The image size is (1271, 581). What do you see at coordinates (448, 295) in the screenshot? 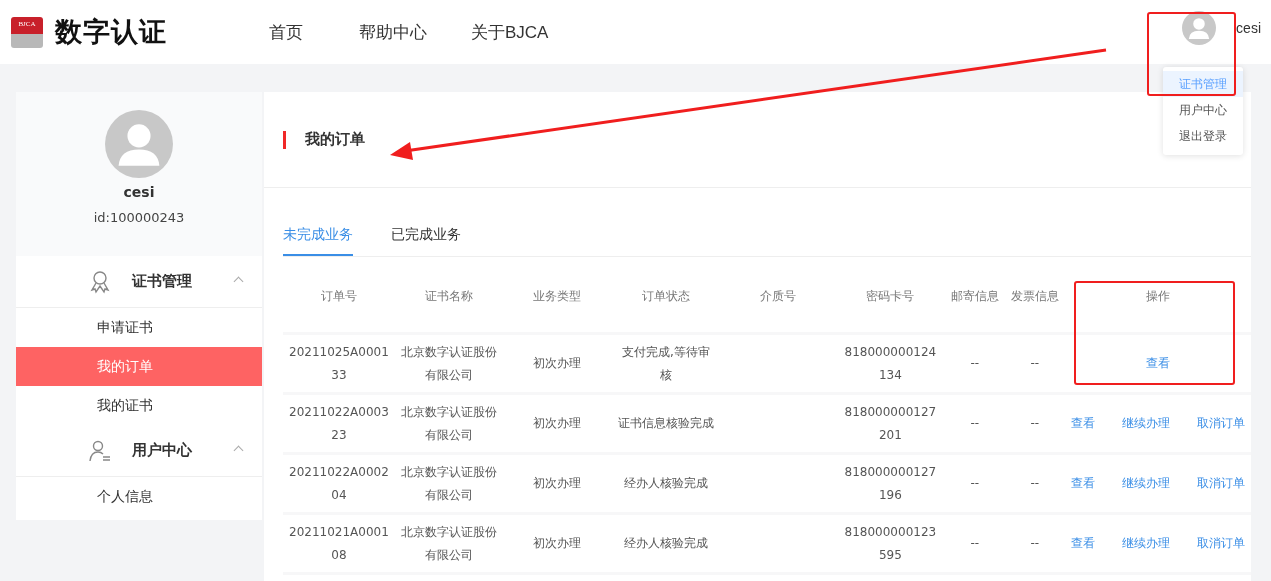
I see `column-header: 证书名称` at bounding box center [448, 295].